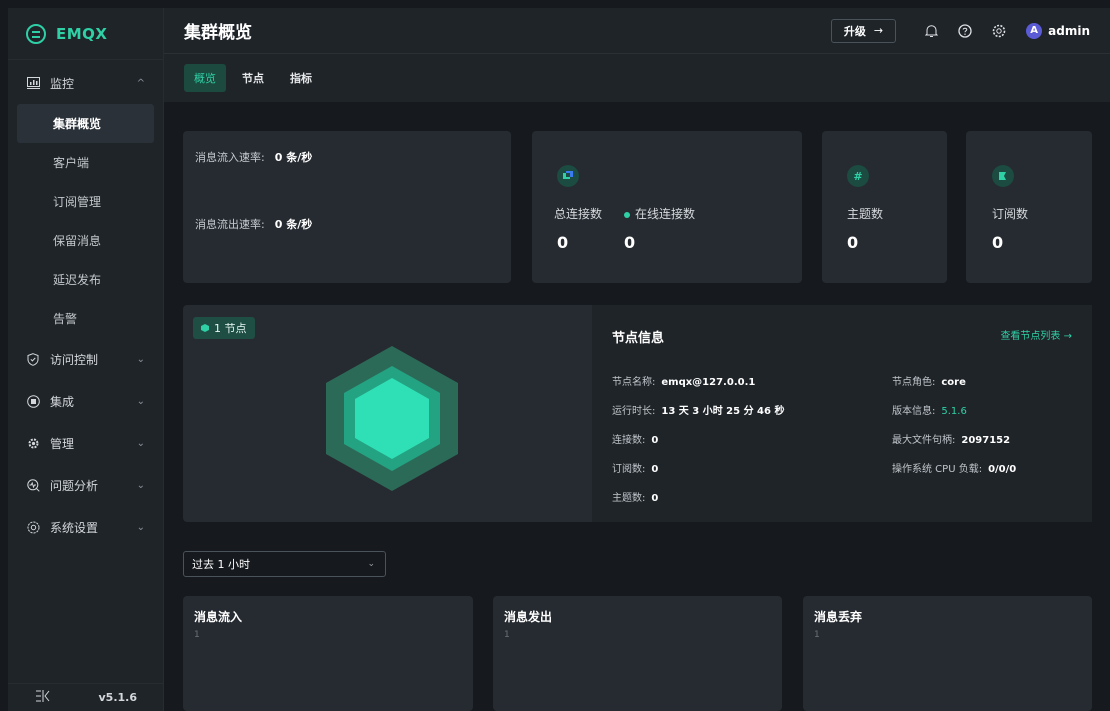 This screenshot has height=711, width=1110. Describe the element at coordinates (637, 78) in the screenshot. I see `tab-bar: 概览 节点 指标` at that location.